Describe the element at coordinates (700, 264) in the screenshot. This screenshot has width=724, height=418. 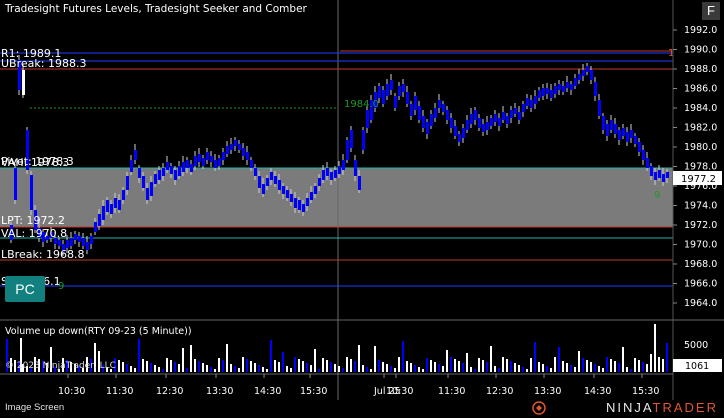
I see `price-tick-label: 1968.0` at that location.